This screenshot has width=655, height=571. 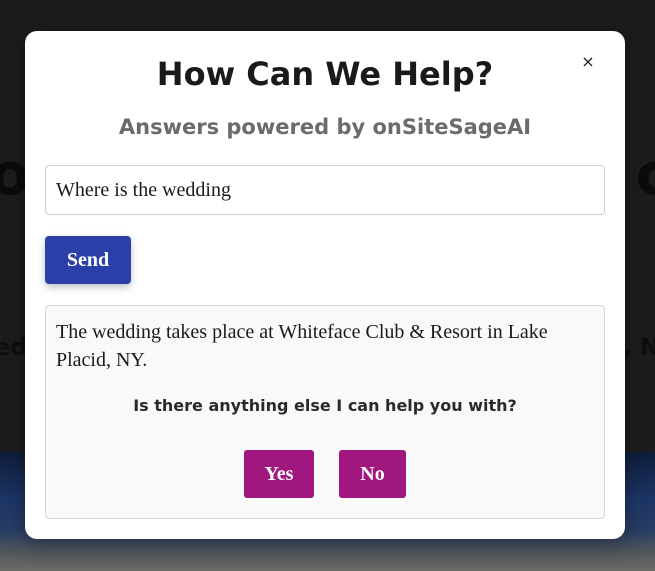 I want to click on question-input, so click(x=325, y=190).